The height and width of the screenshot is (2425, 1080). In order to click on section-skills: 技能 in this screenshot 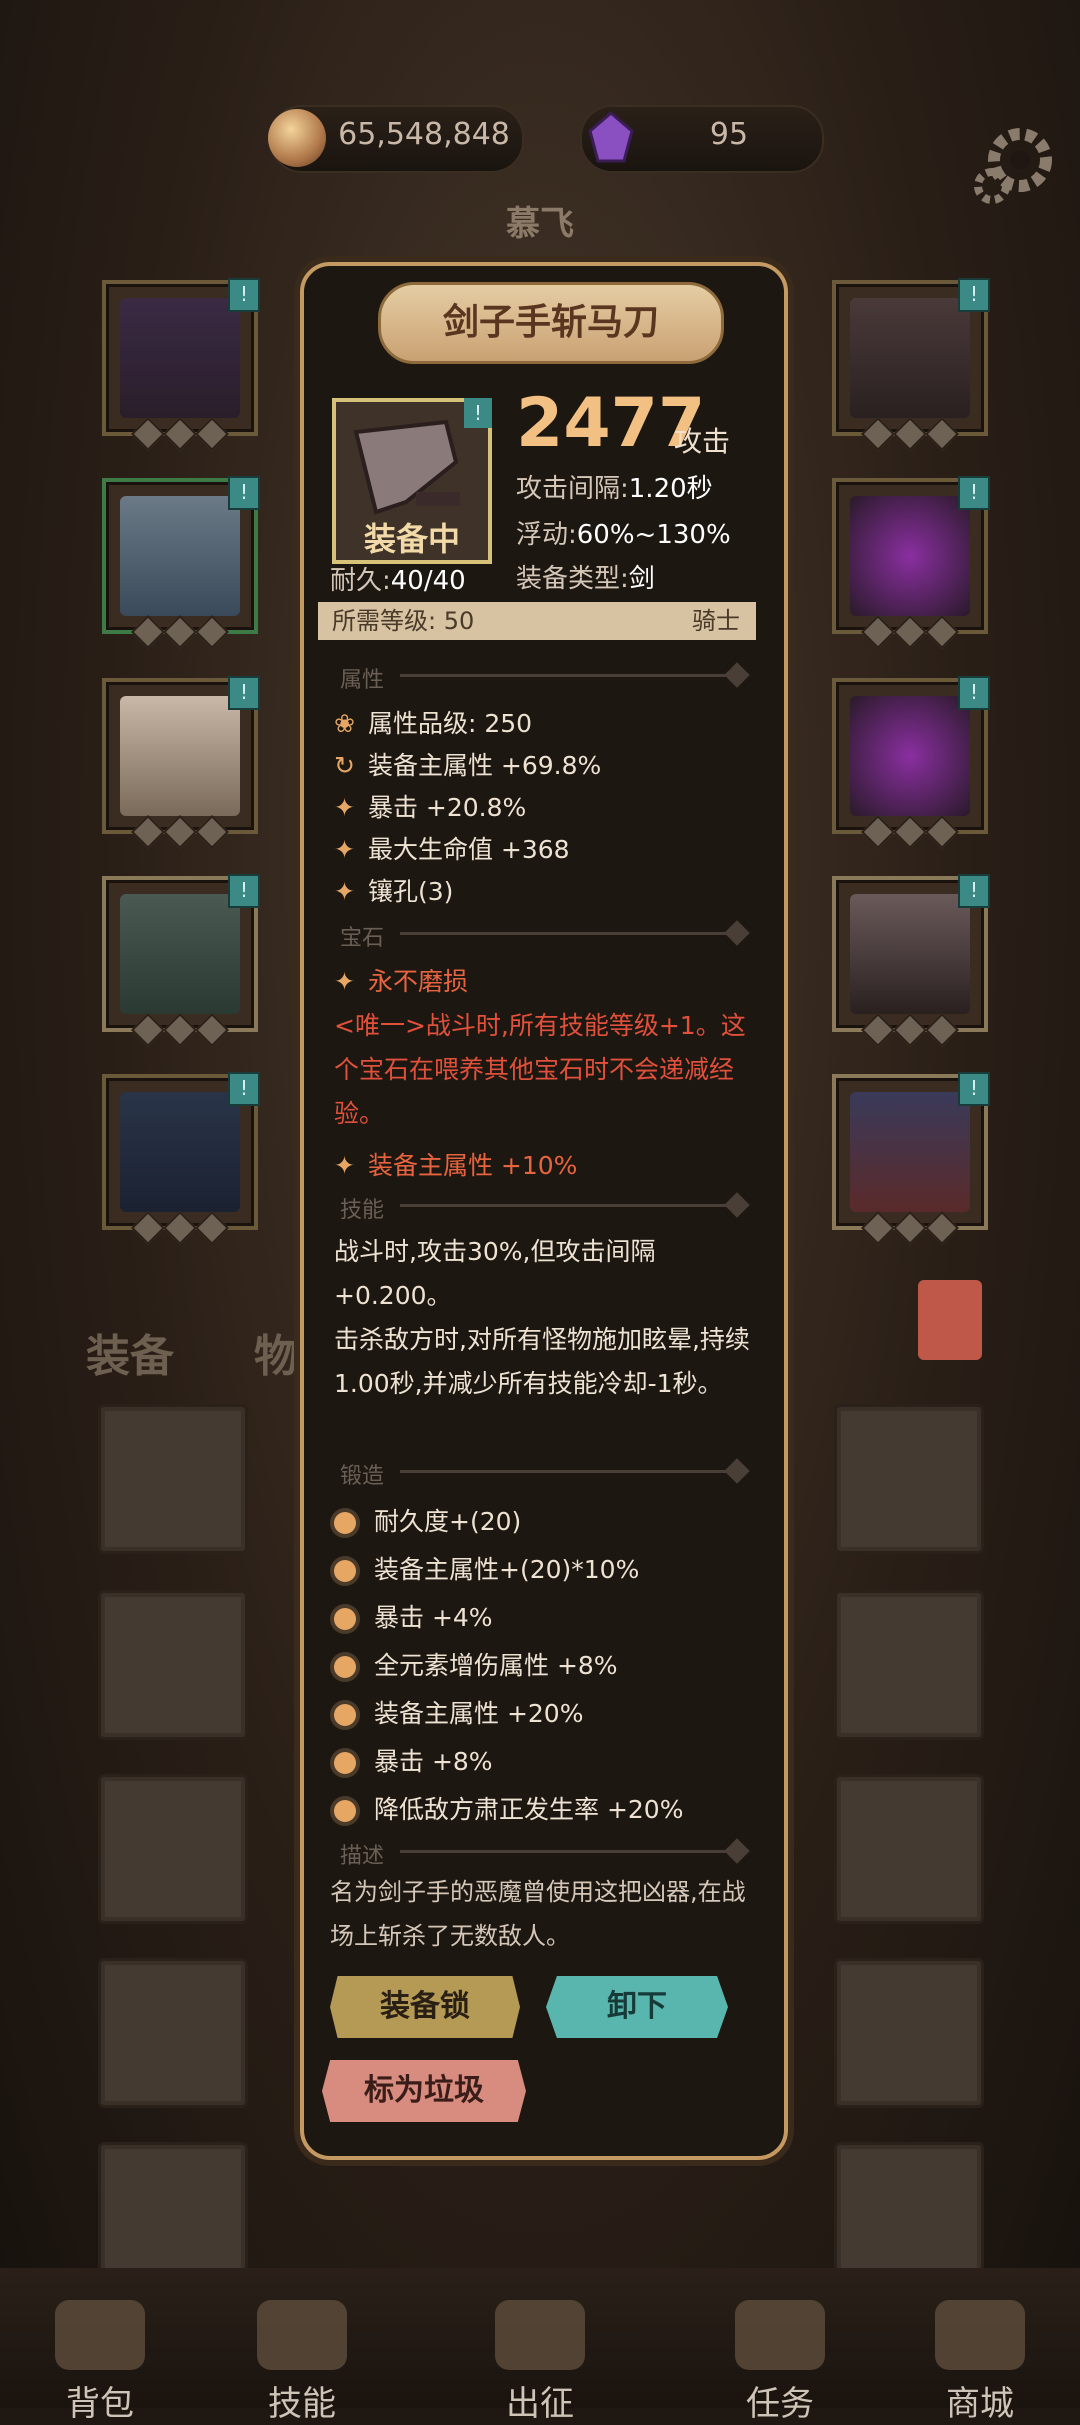, I will do `click(362, 1210)`.